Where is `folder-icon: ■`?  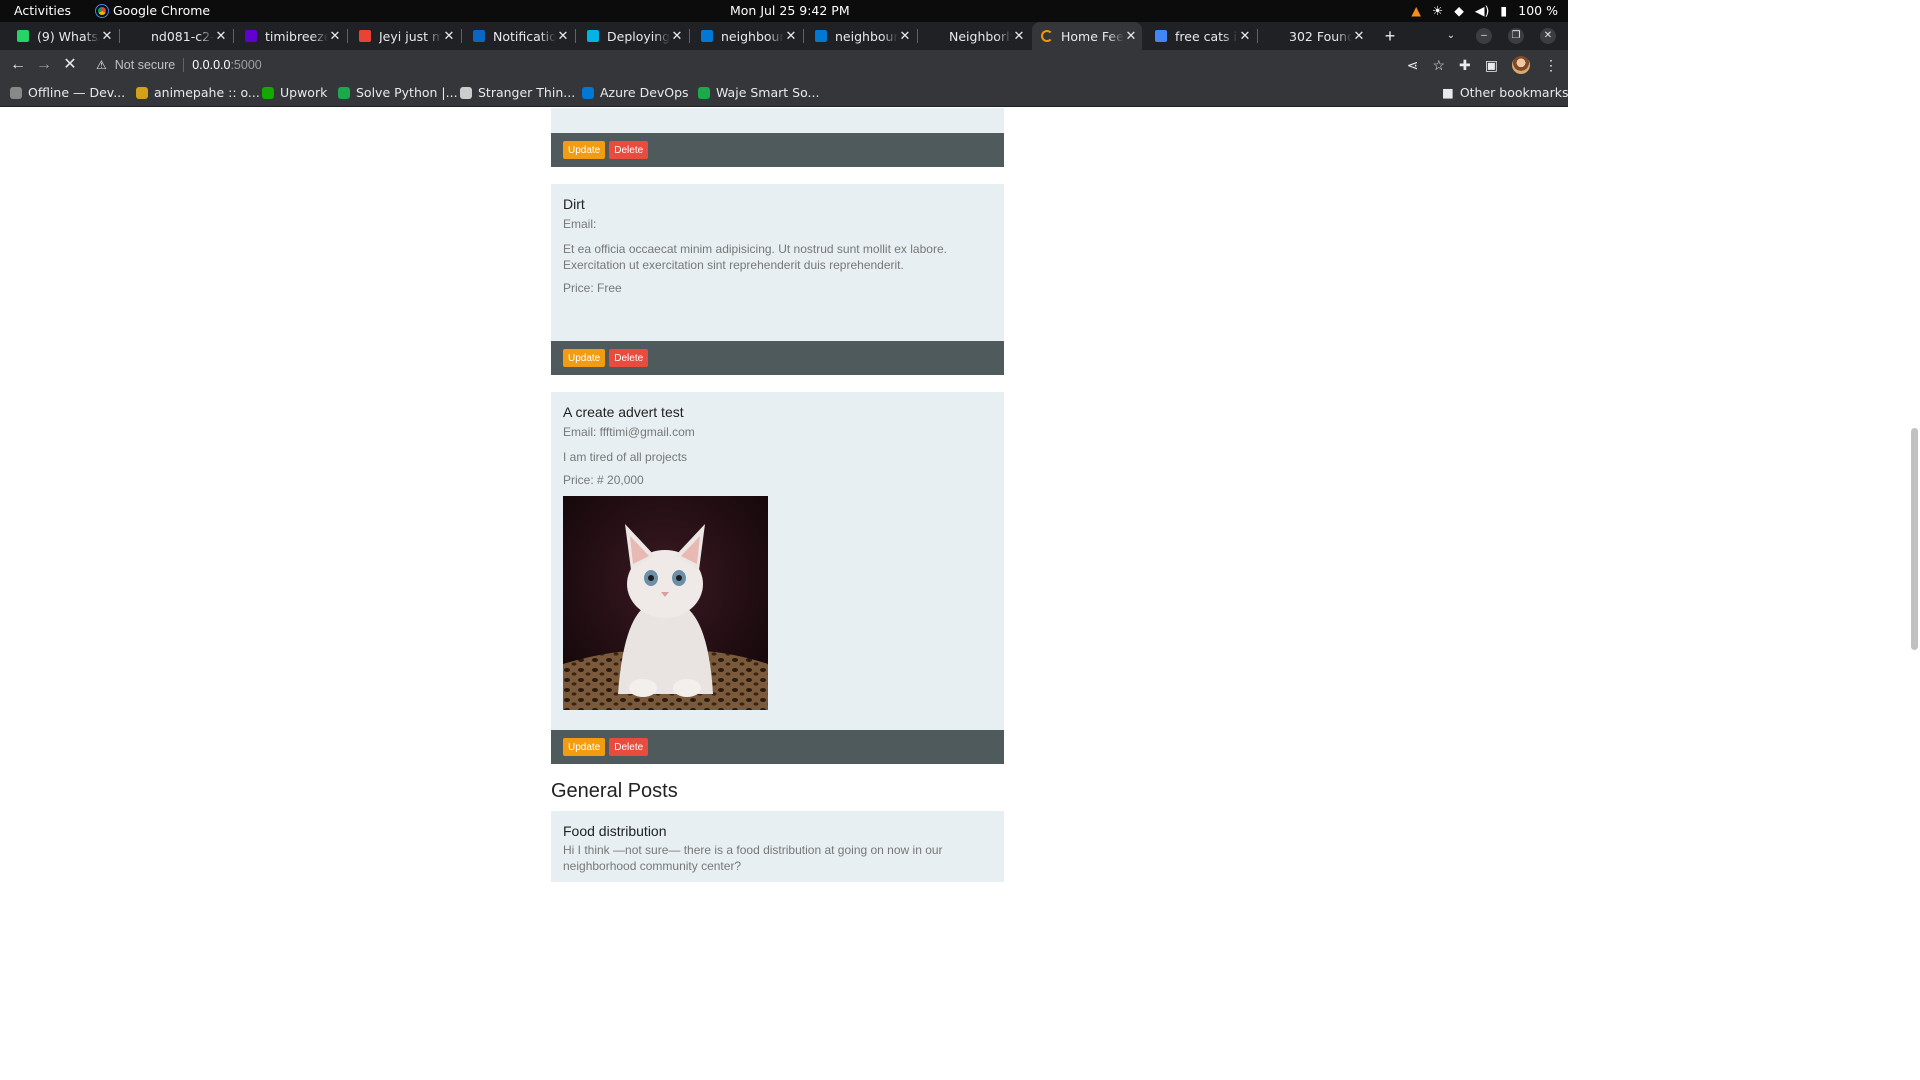 folder-icon: ■ is located at coordinates (1448, 92).